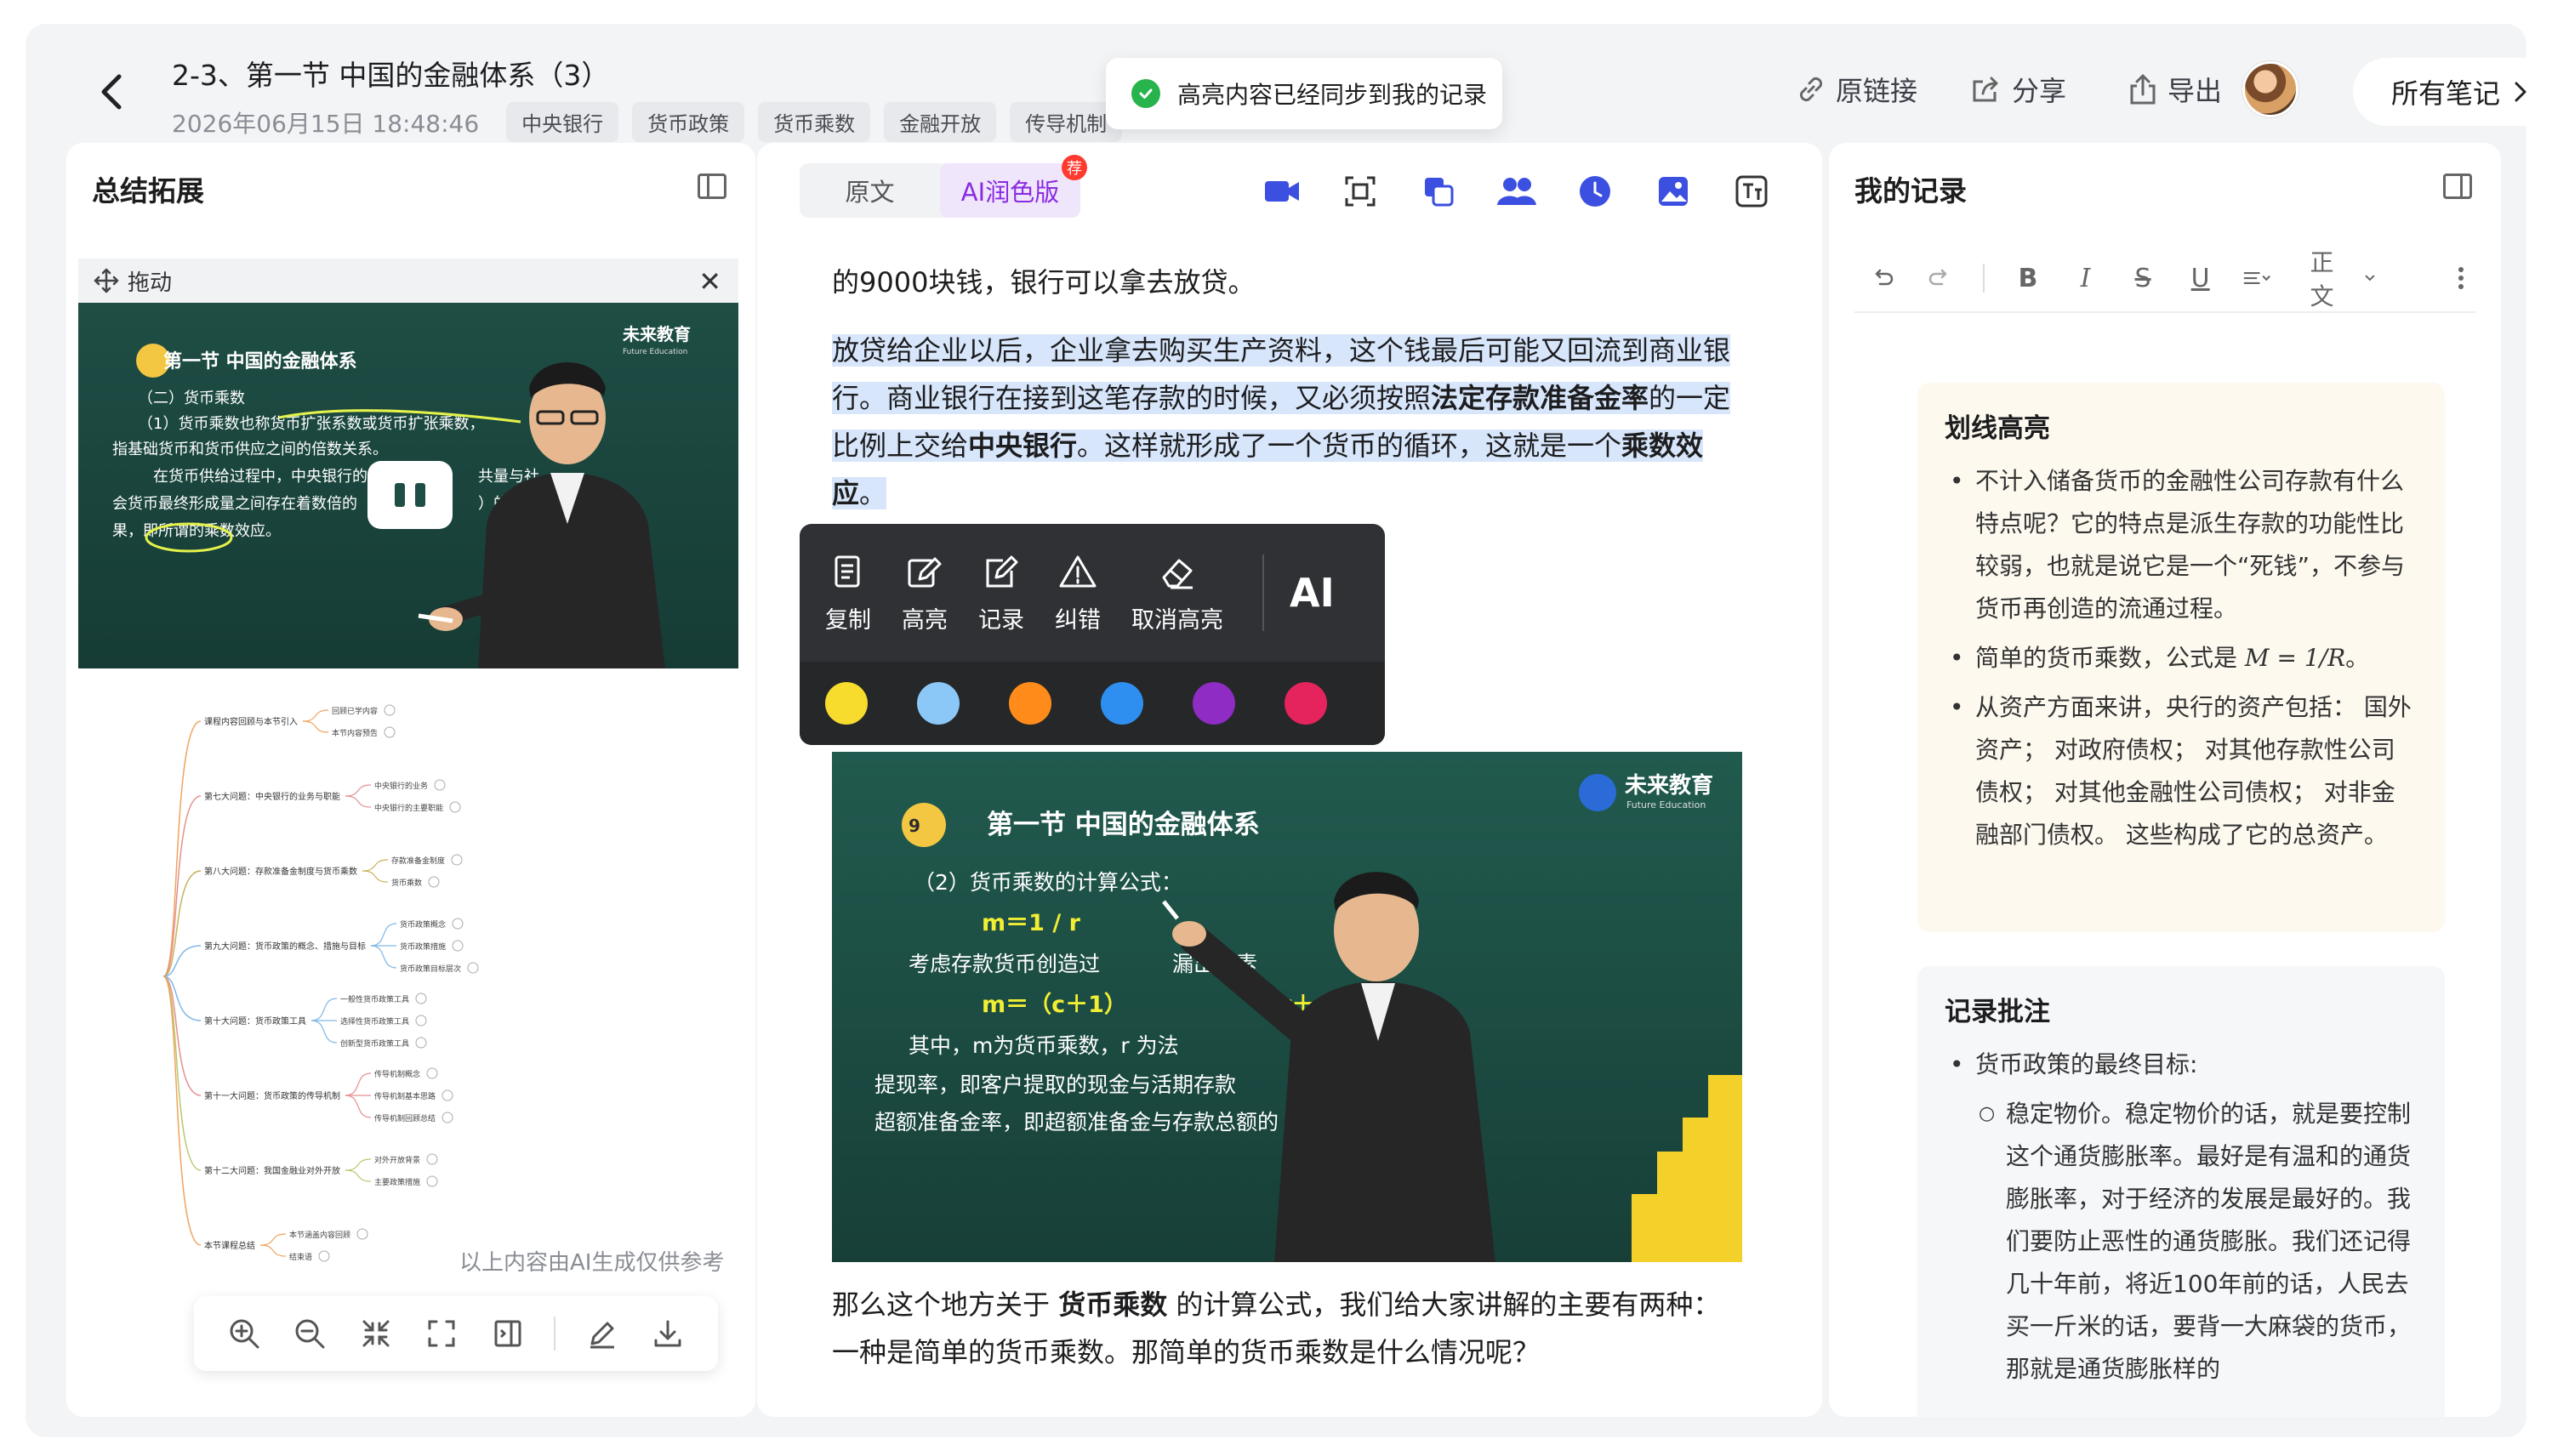  What do you see at coordinates (110, 92) in the screenshot?
I see `back-button` at bounding box center [110, 92].